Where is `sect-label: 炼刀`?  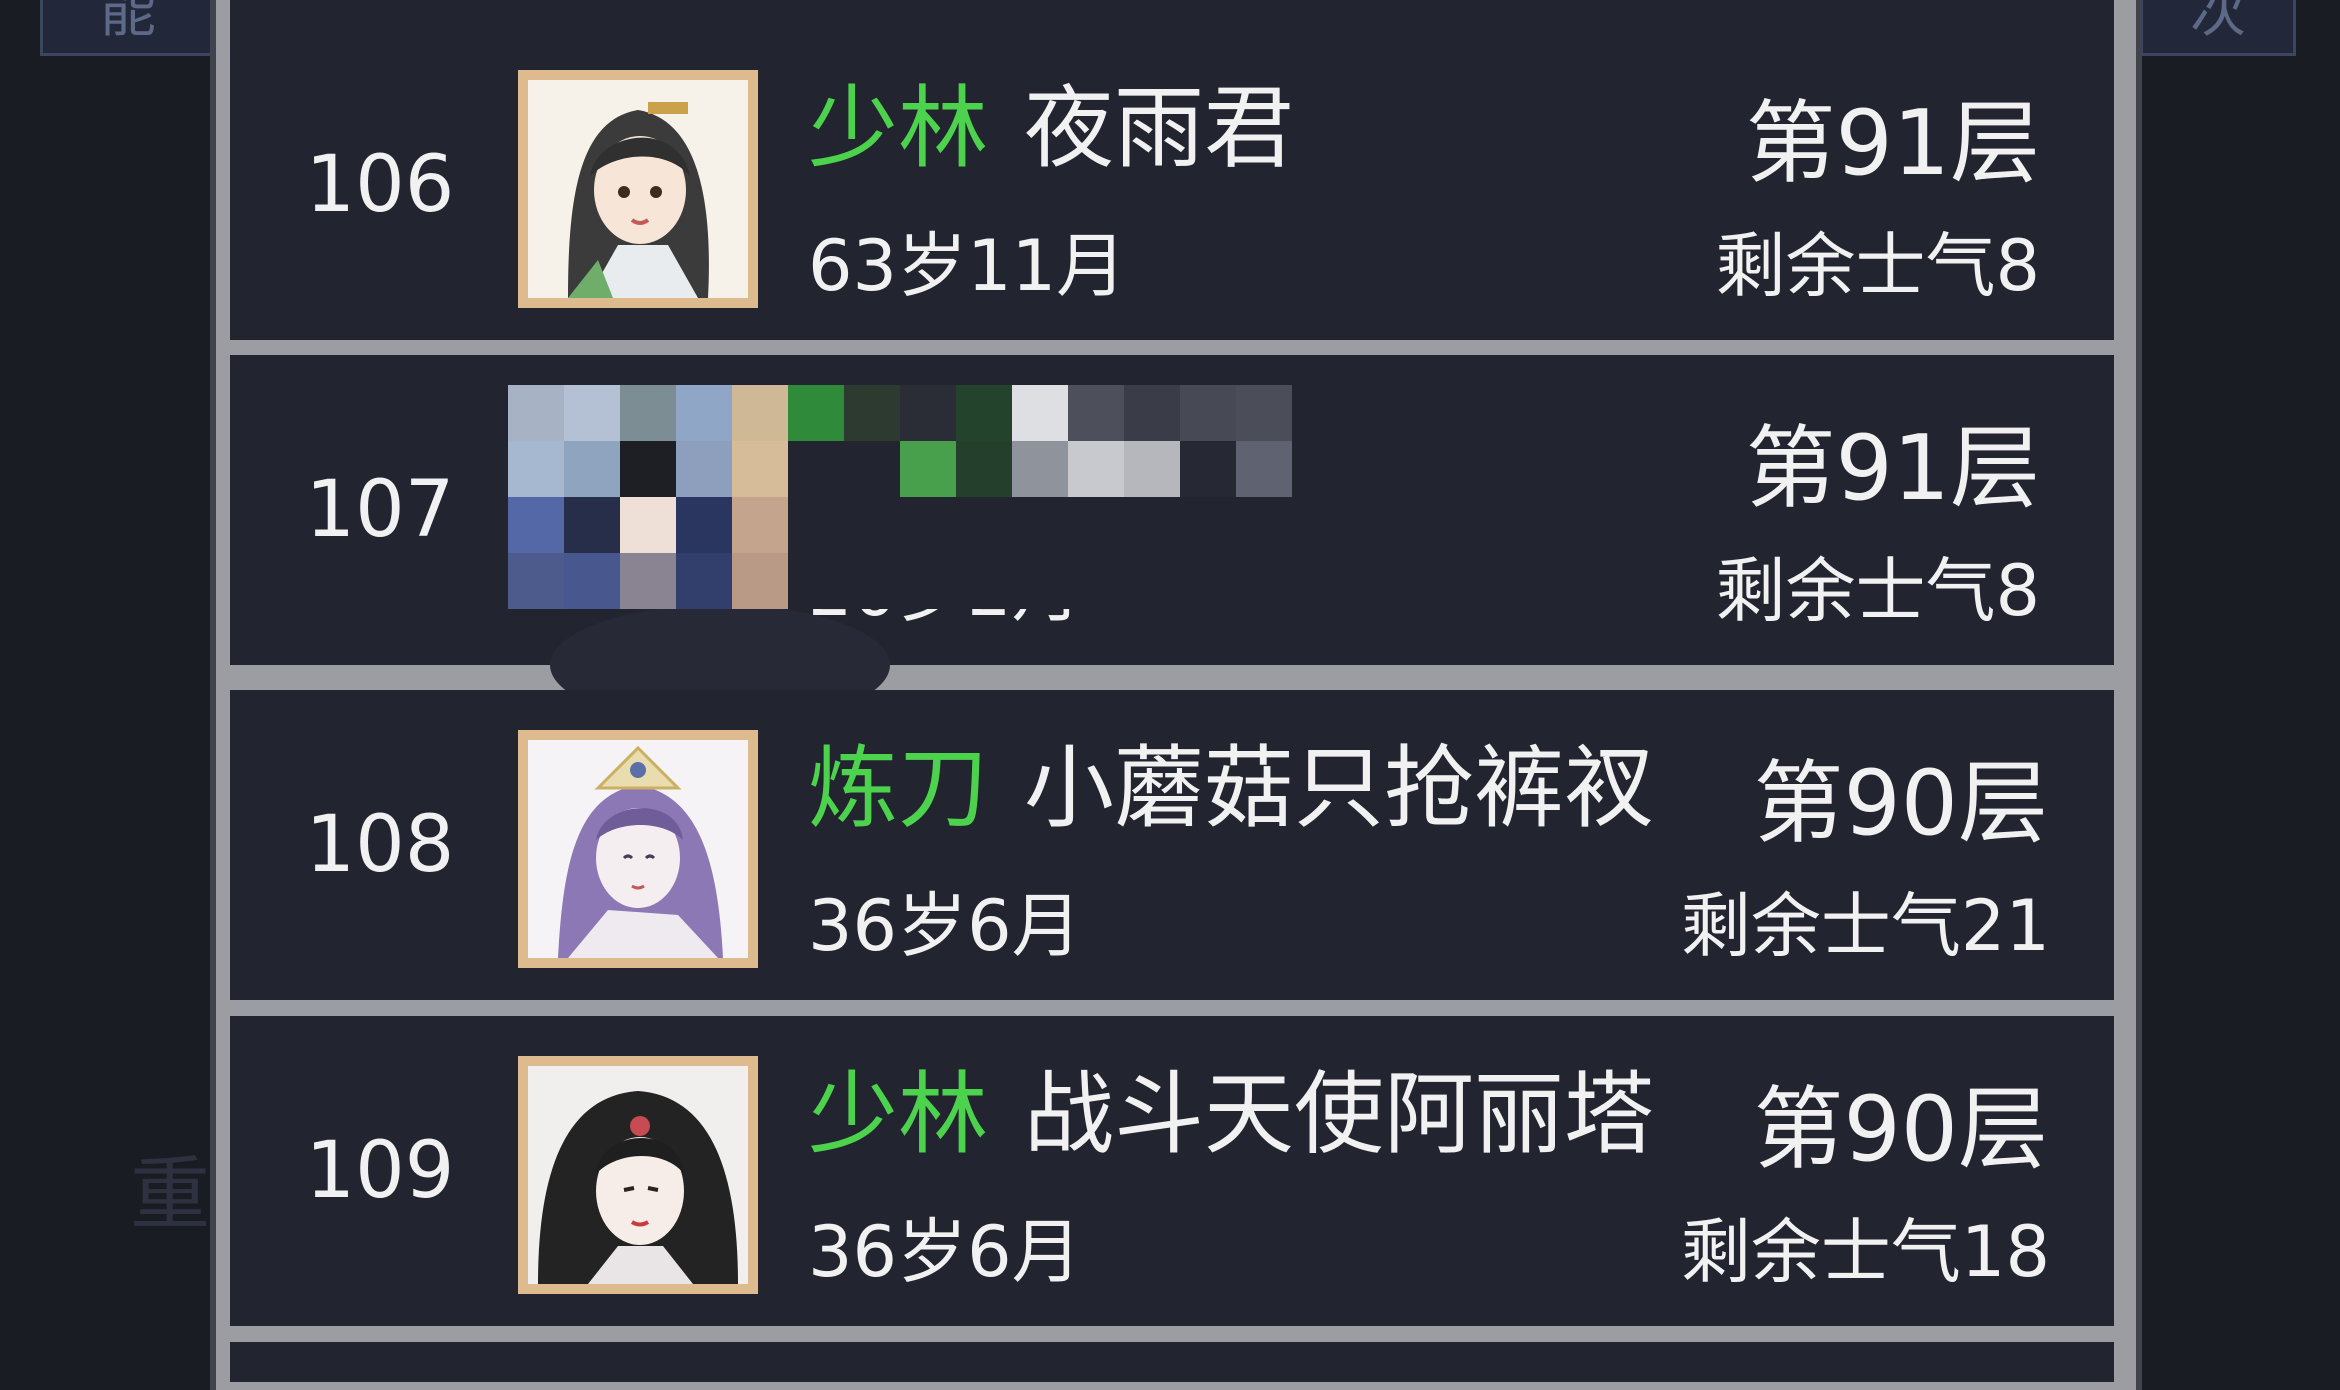 sect-label: 炼刀 is located at coordinates (898, 788).